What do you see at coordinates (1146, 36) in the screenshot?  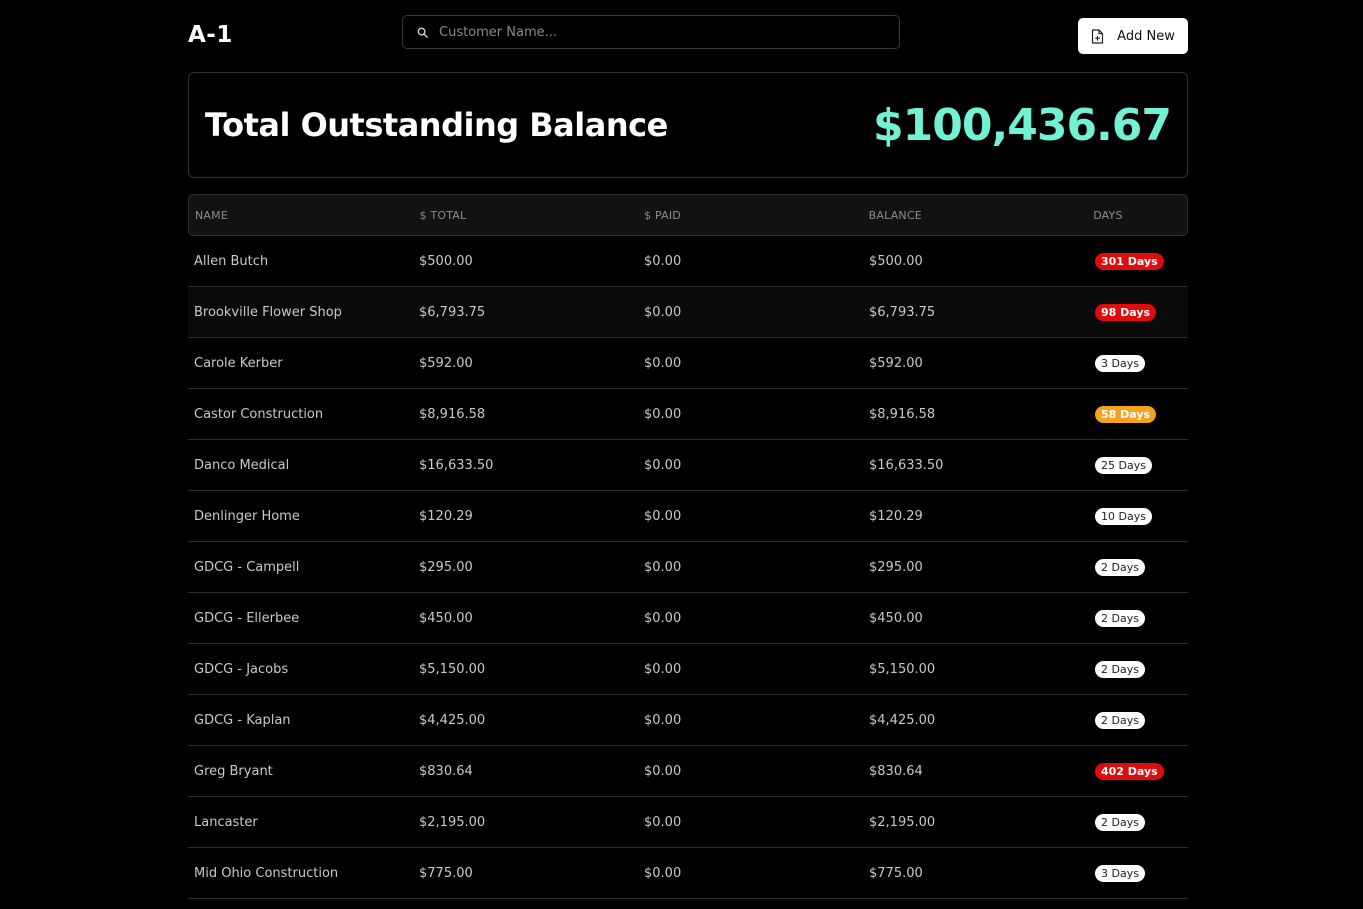 I see `add-new-label: Add New` at bounding box center [1146, 36].